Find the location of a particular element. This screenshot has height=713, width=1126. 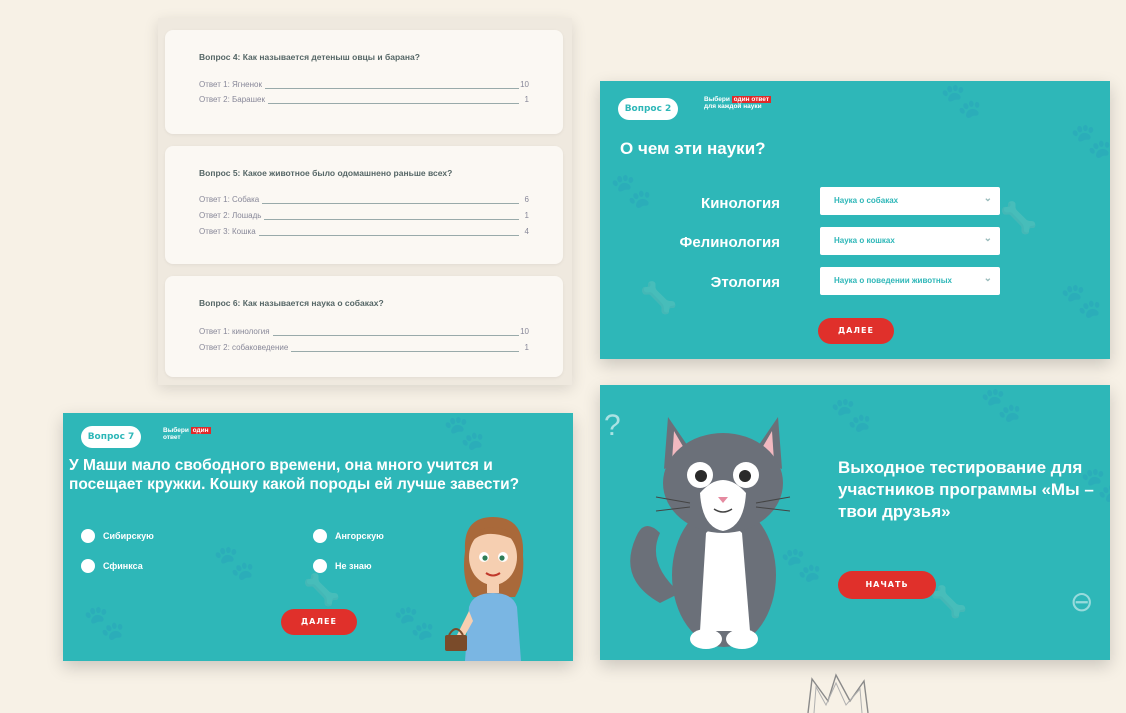

science-term: Кинология is located at coordinates (740, 203).